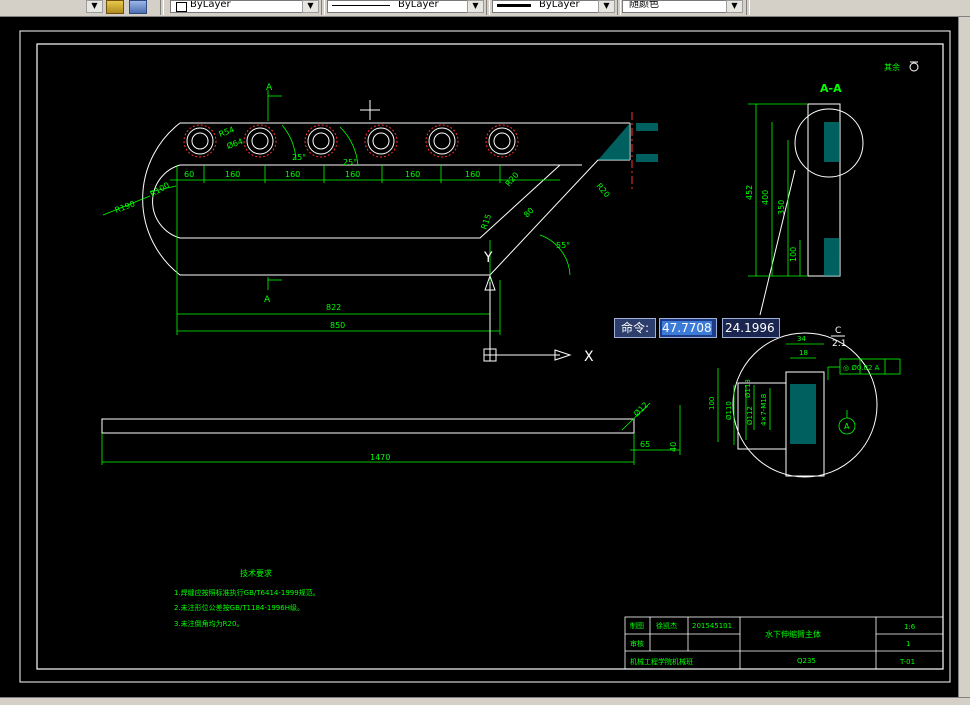 The width and height of the screenshot is (970, 705). I want to click on dim-thread: 4×7-M18, so click(764, 410).